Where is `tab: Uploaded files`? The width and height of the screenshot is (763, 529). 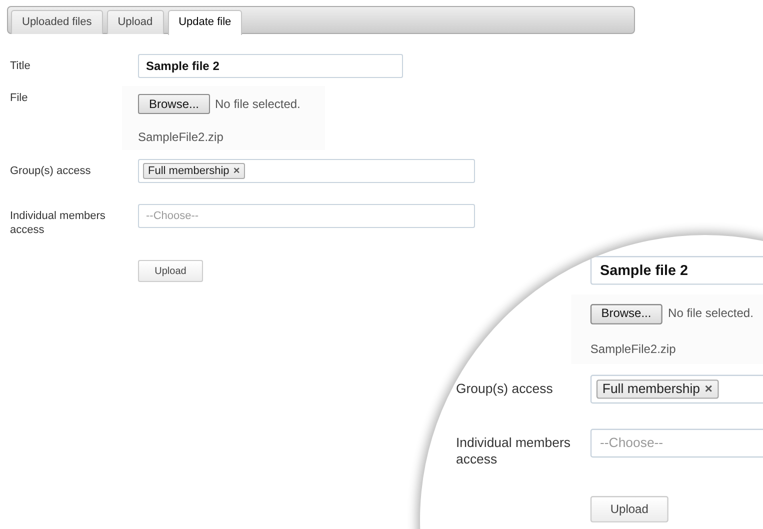
tab: Uploaded files is located at coordinates (57, 22).